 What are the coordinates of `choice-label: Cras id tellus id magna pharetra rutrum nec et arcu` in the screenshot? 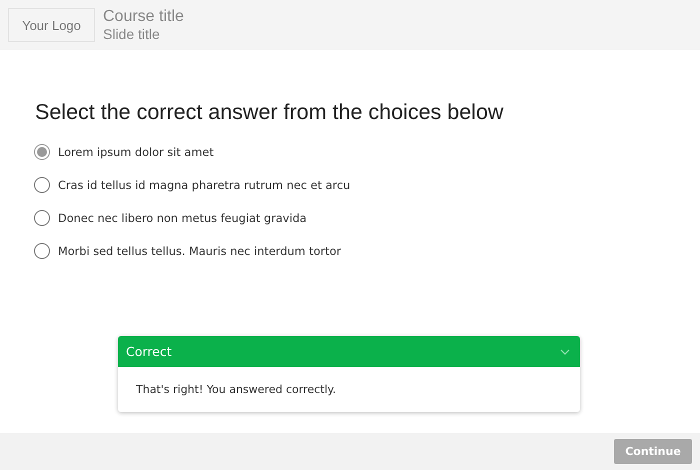 It's located at (204, 185).